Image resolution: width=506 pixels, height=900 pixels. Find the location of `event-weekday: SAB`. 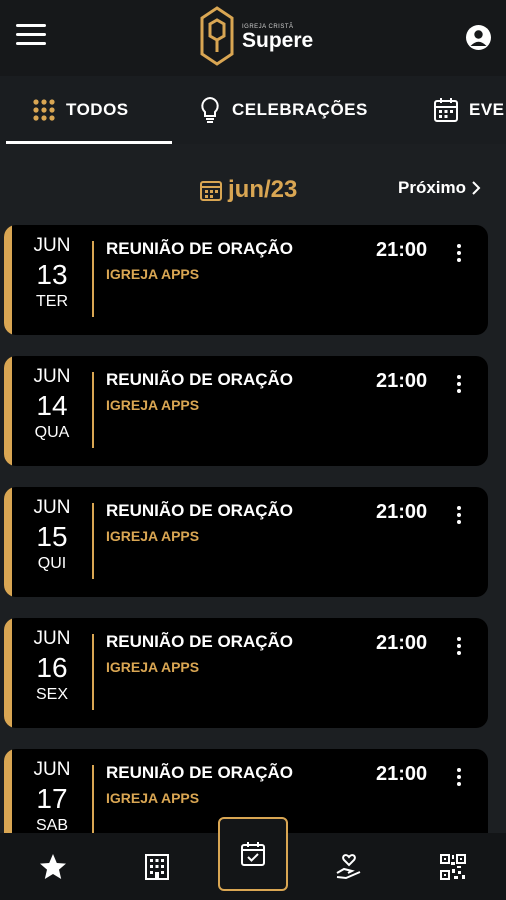

event-weekday: SAB is located at coordinates (51, 825).